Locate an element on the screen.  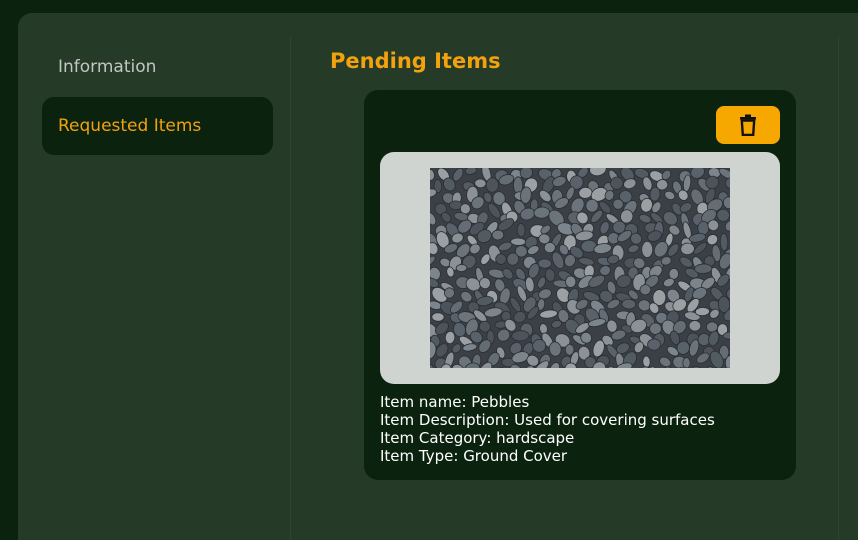
sidebar-item-label: Requested Items is located at coordinates (130, 126).